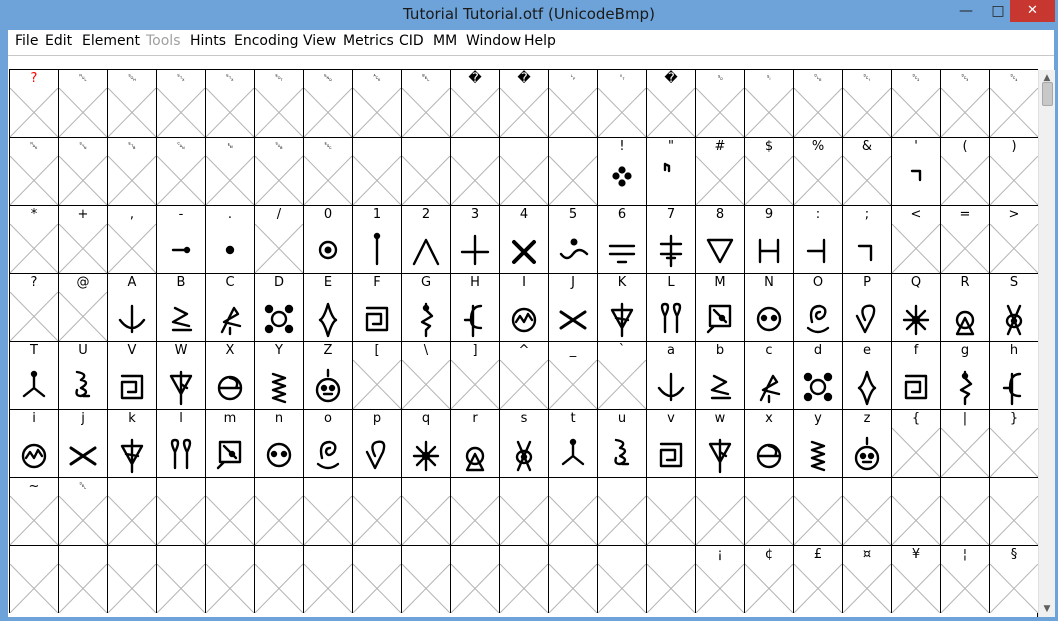  Describe the element at coordinates (670, 103) in the screenshot. I see `glyph-cell: �` at that location.